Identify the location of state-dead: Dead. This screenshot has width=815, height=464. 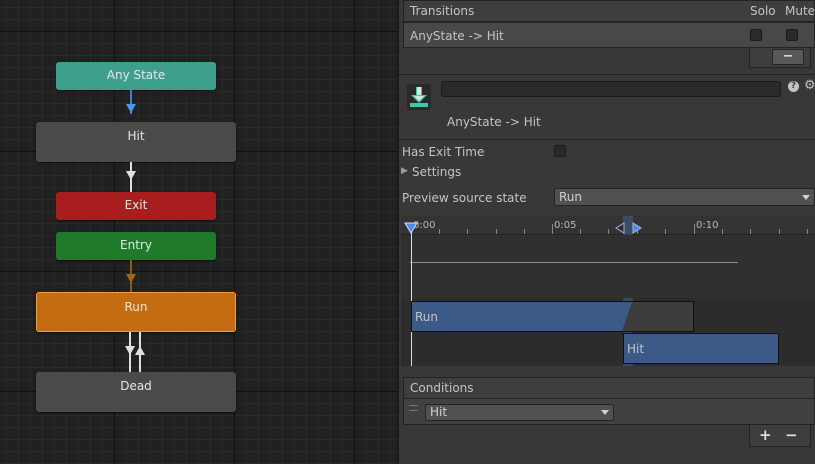
(136, 392).